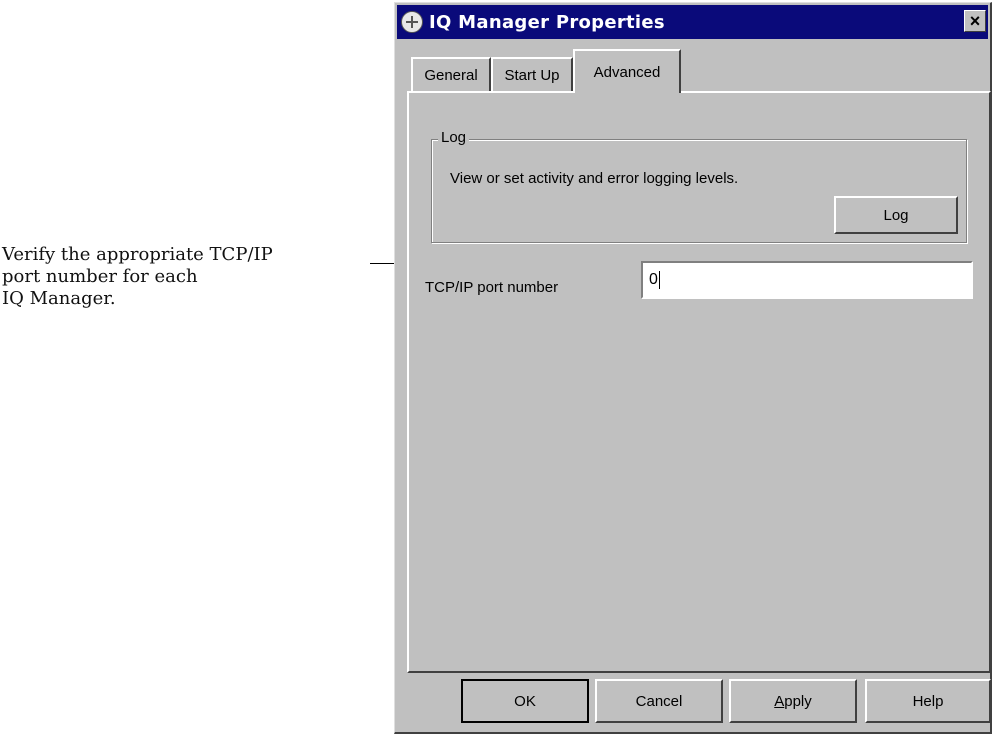  What do you see at coordinates (627, 71) in the screenshot?
I see `tab-advanced: Advanced` at bounding box center [627, 71].